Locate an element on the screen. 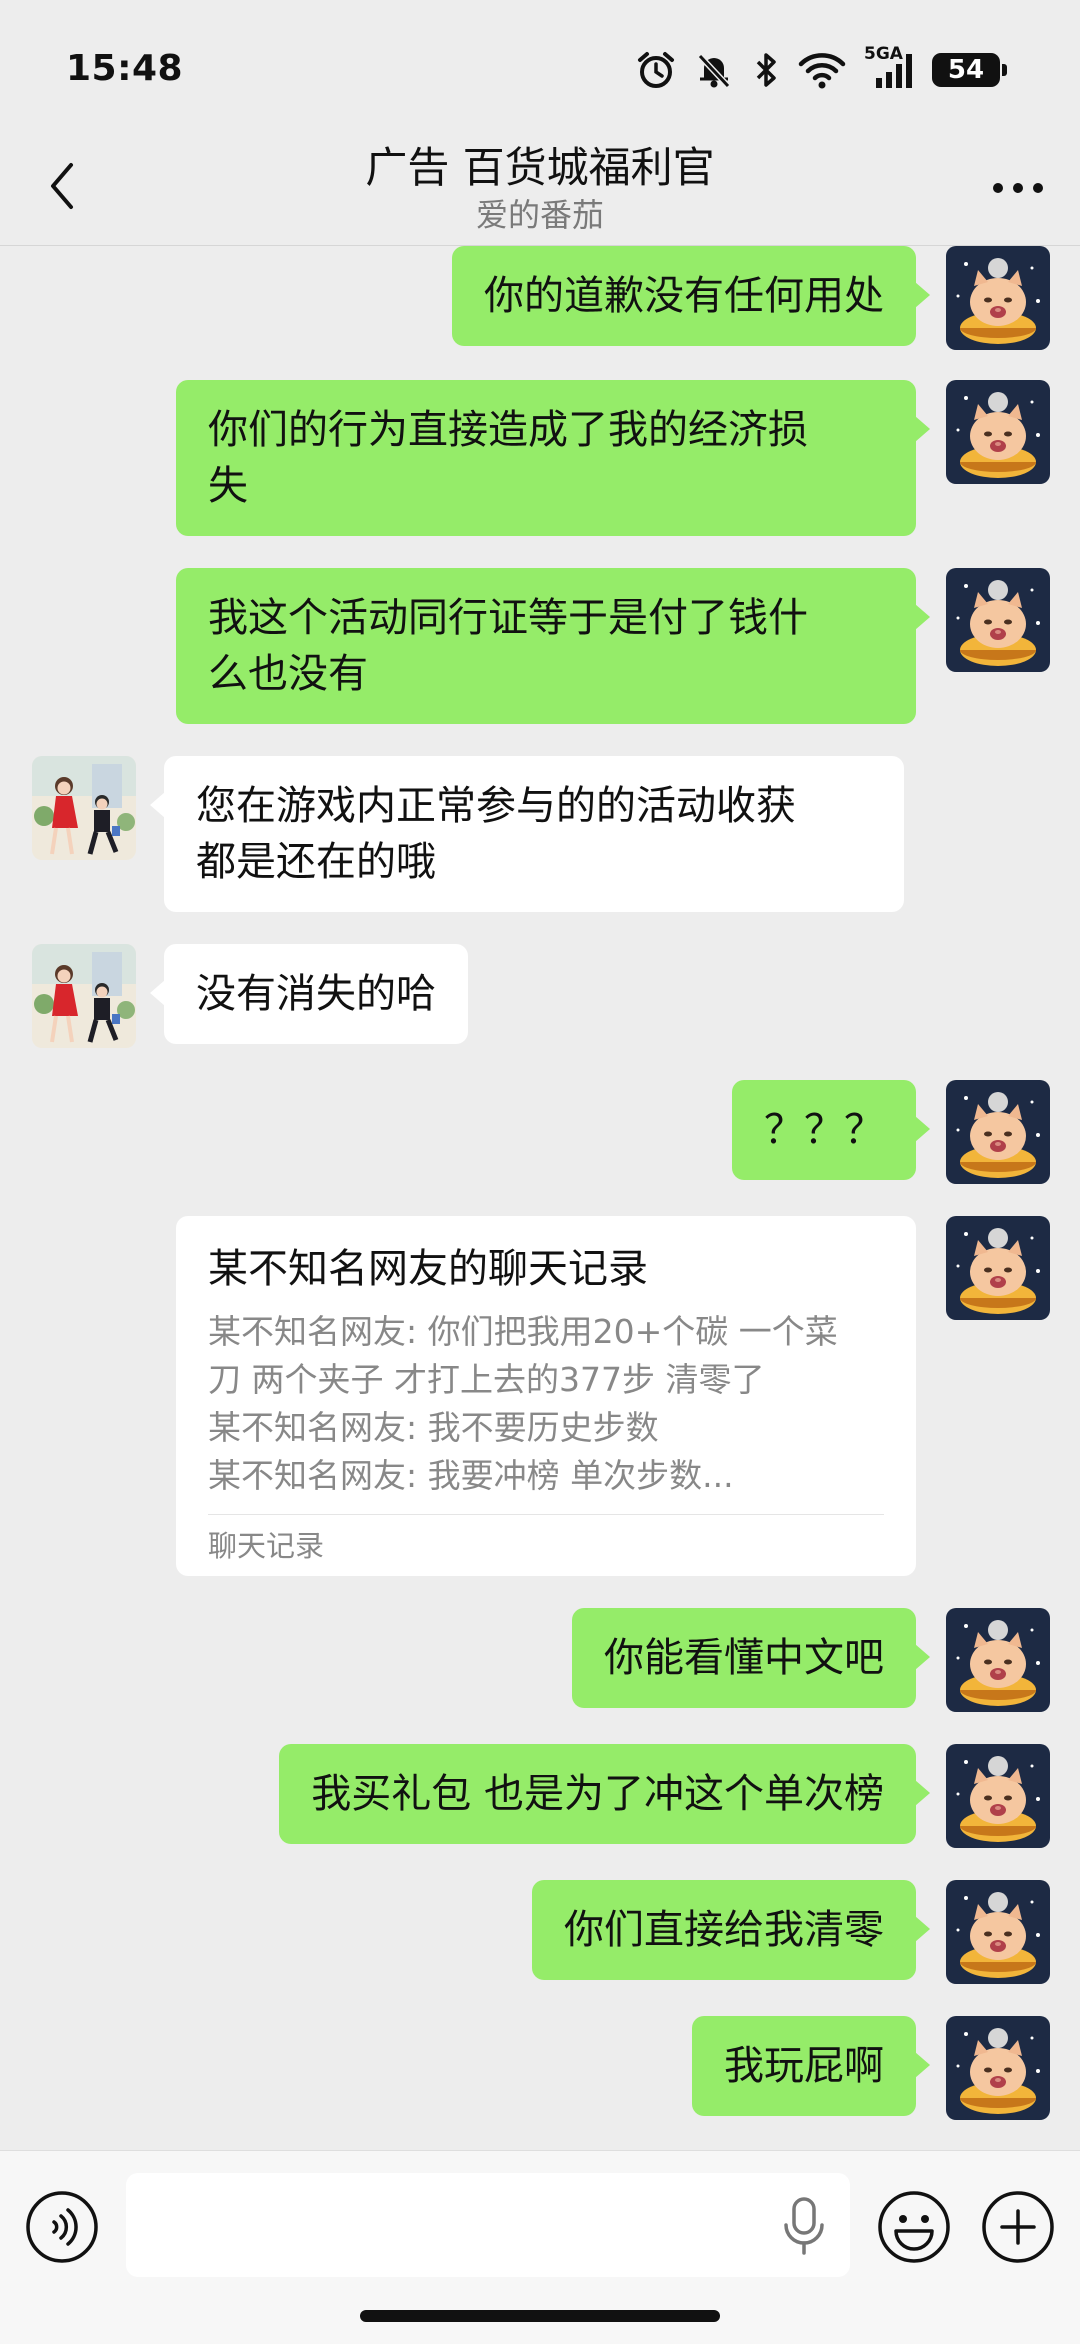  message-text-line: 您在游戏内正常参与的的活动收获 is located at coordinates (496, 806).